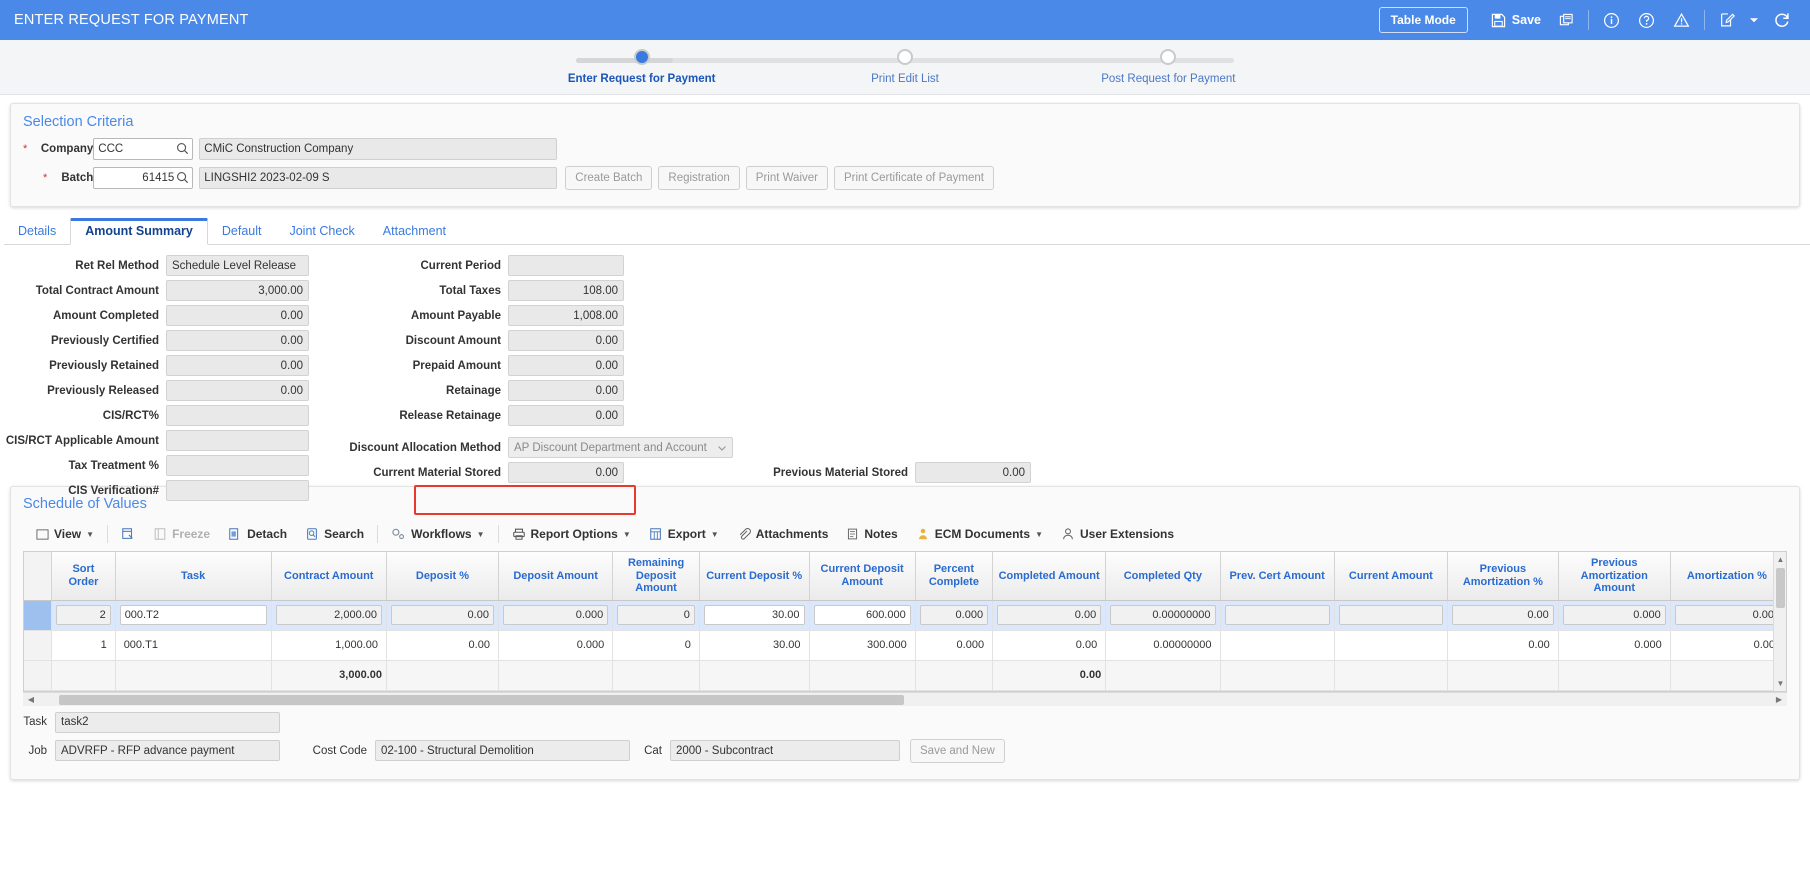 The image size is (1810, 892). What do you see at coordinates (1391, 576) in the screenshot?
I see `column-header-12: Current Amount` at bounding box center [1391, 576].